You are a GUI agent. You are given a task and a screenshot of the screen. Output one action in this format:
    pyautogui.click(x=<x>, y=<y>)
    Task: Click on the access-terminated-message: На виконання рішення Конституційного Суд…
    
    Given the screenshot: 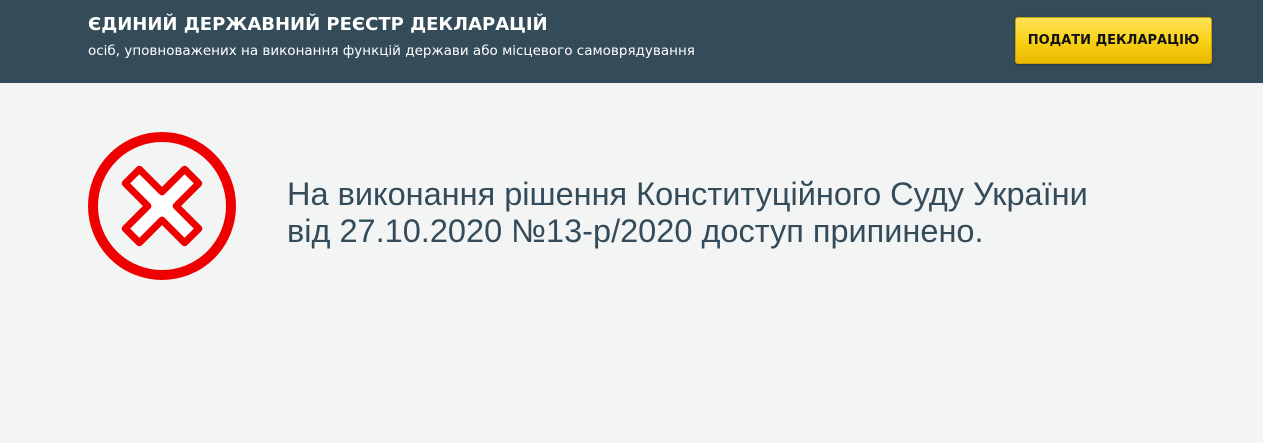 What is the action you would take?
    pyautogui.click(x=752, y=213)
    